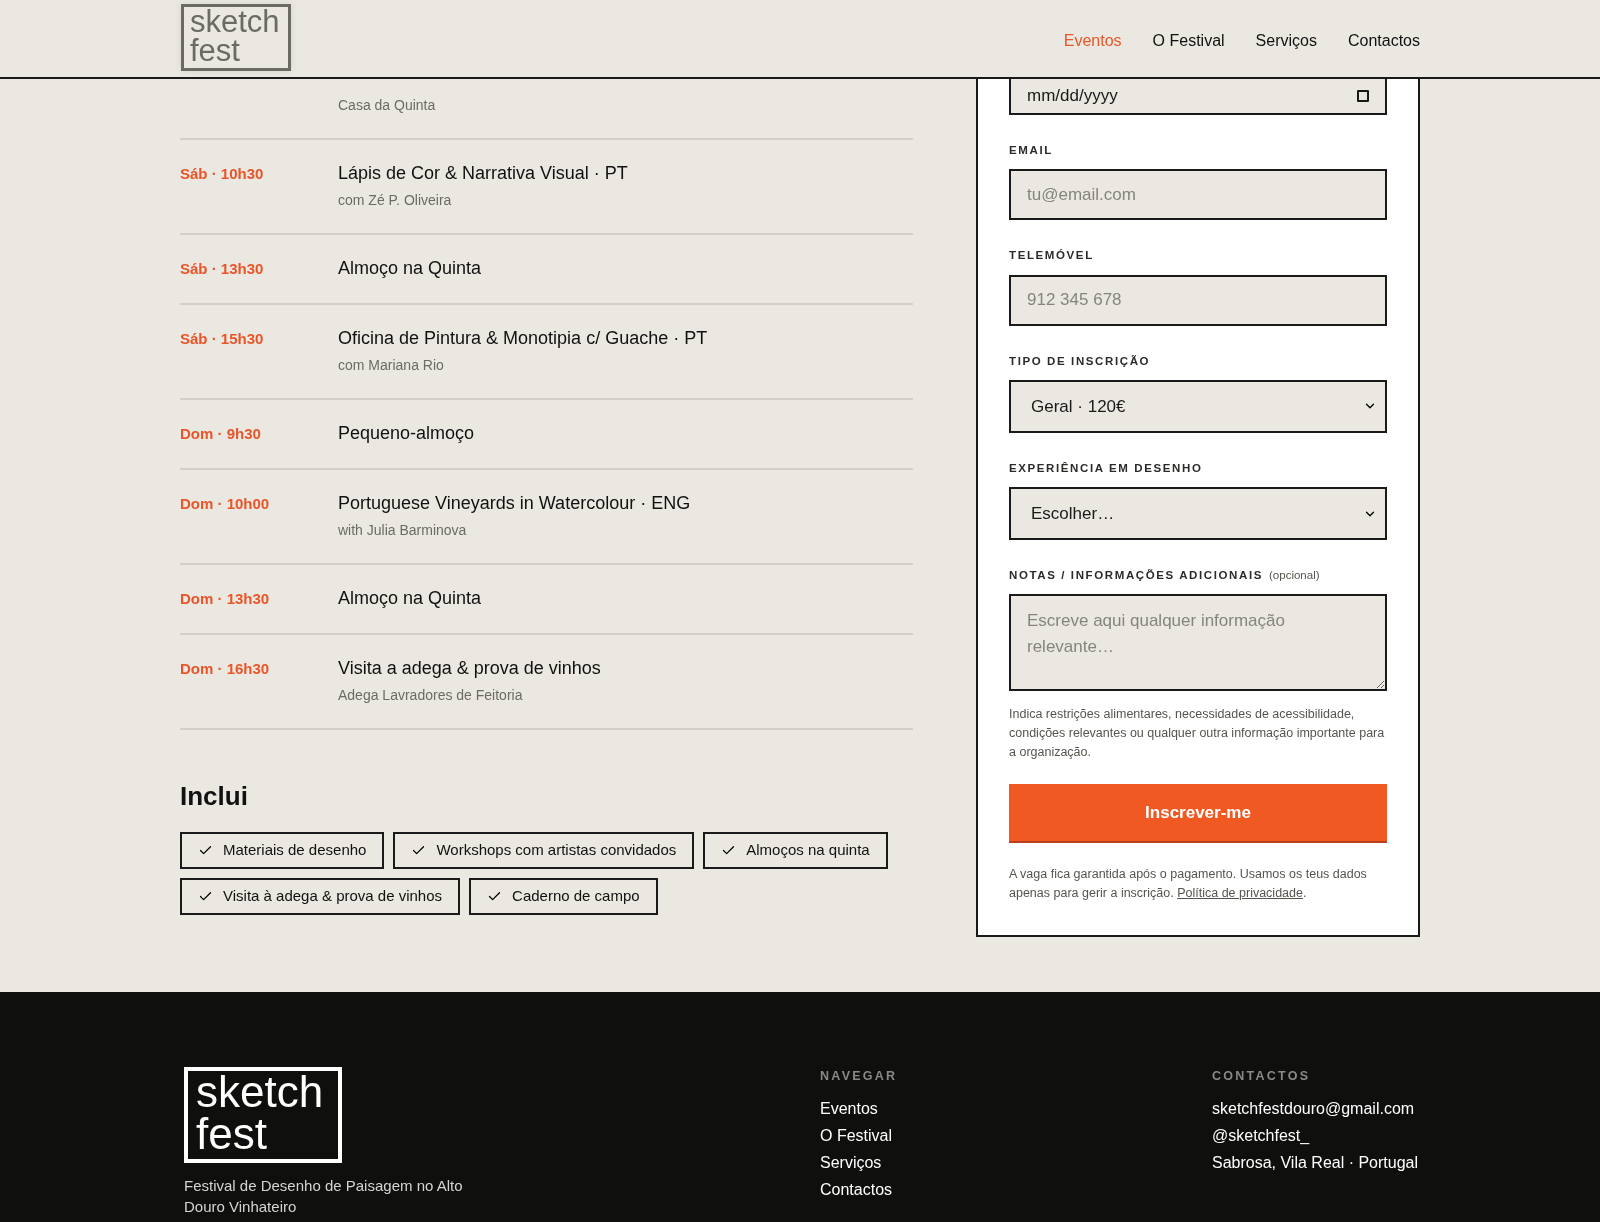 The image size is (1600, 1222). Describe the element at coordinates (544, 850) in the screenshot. I see `included-item-tag: Workshops com artistas convidados` at that location.